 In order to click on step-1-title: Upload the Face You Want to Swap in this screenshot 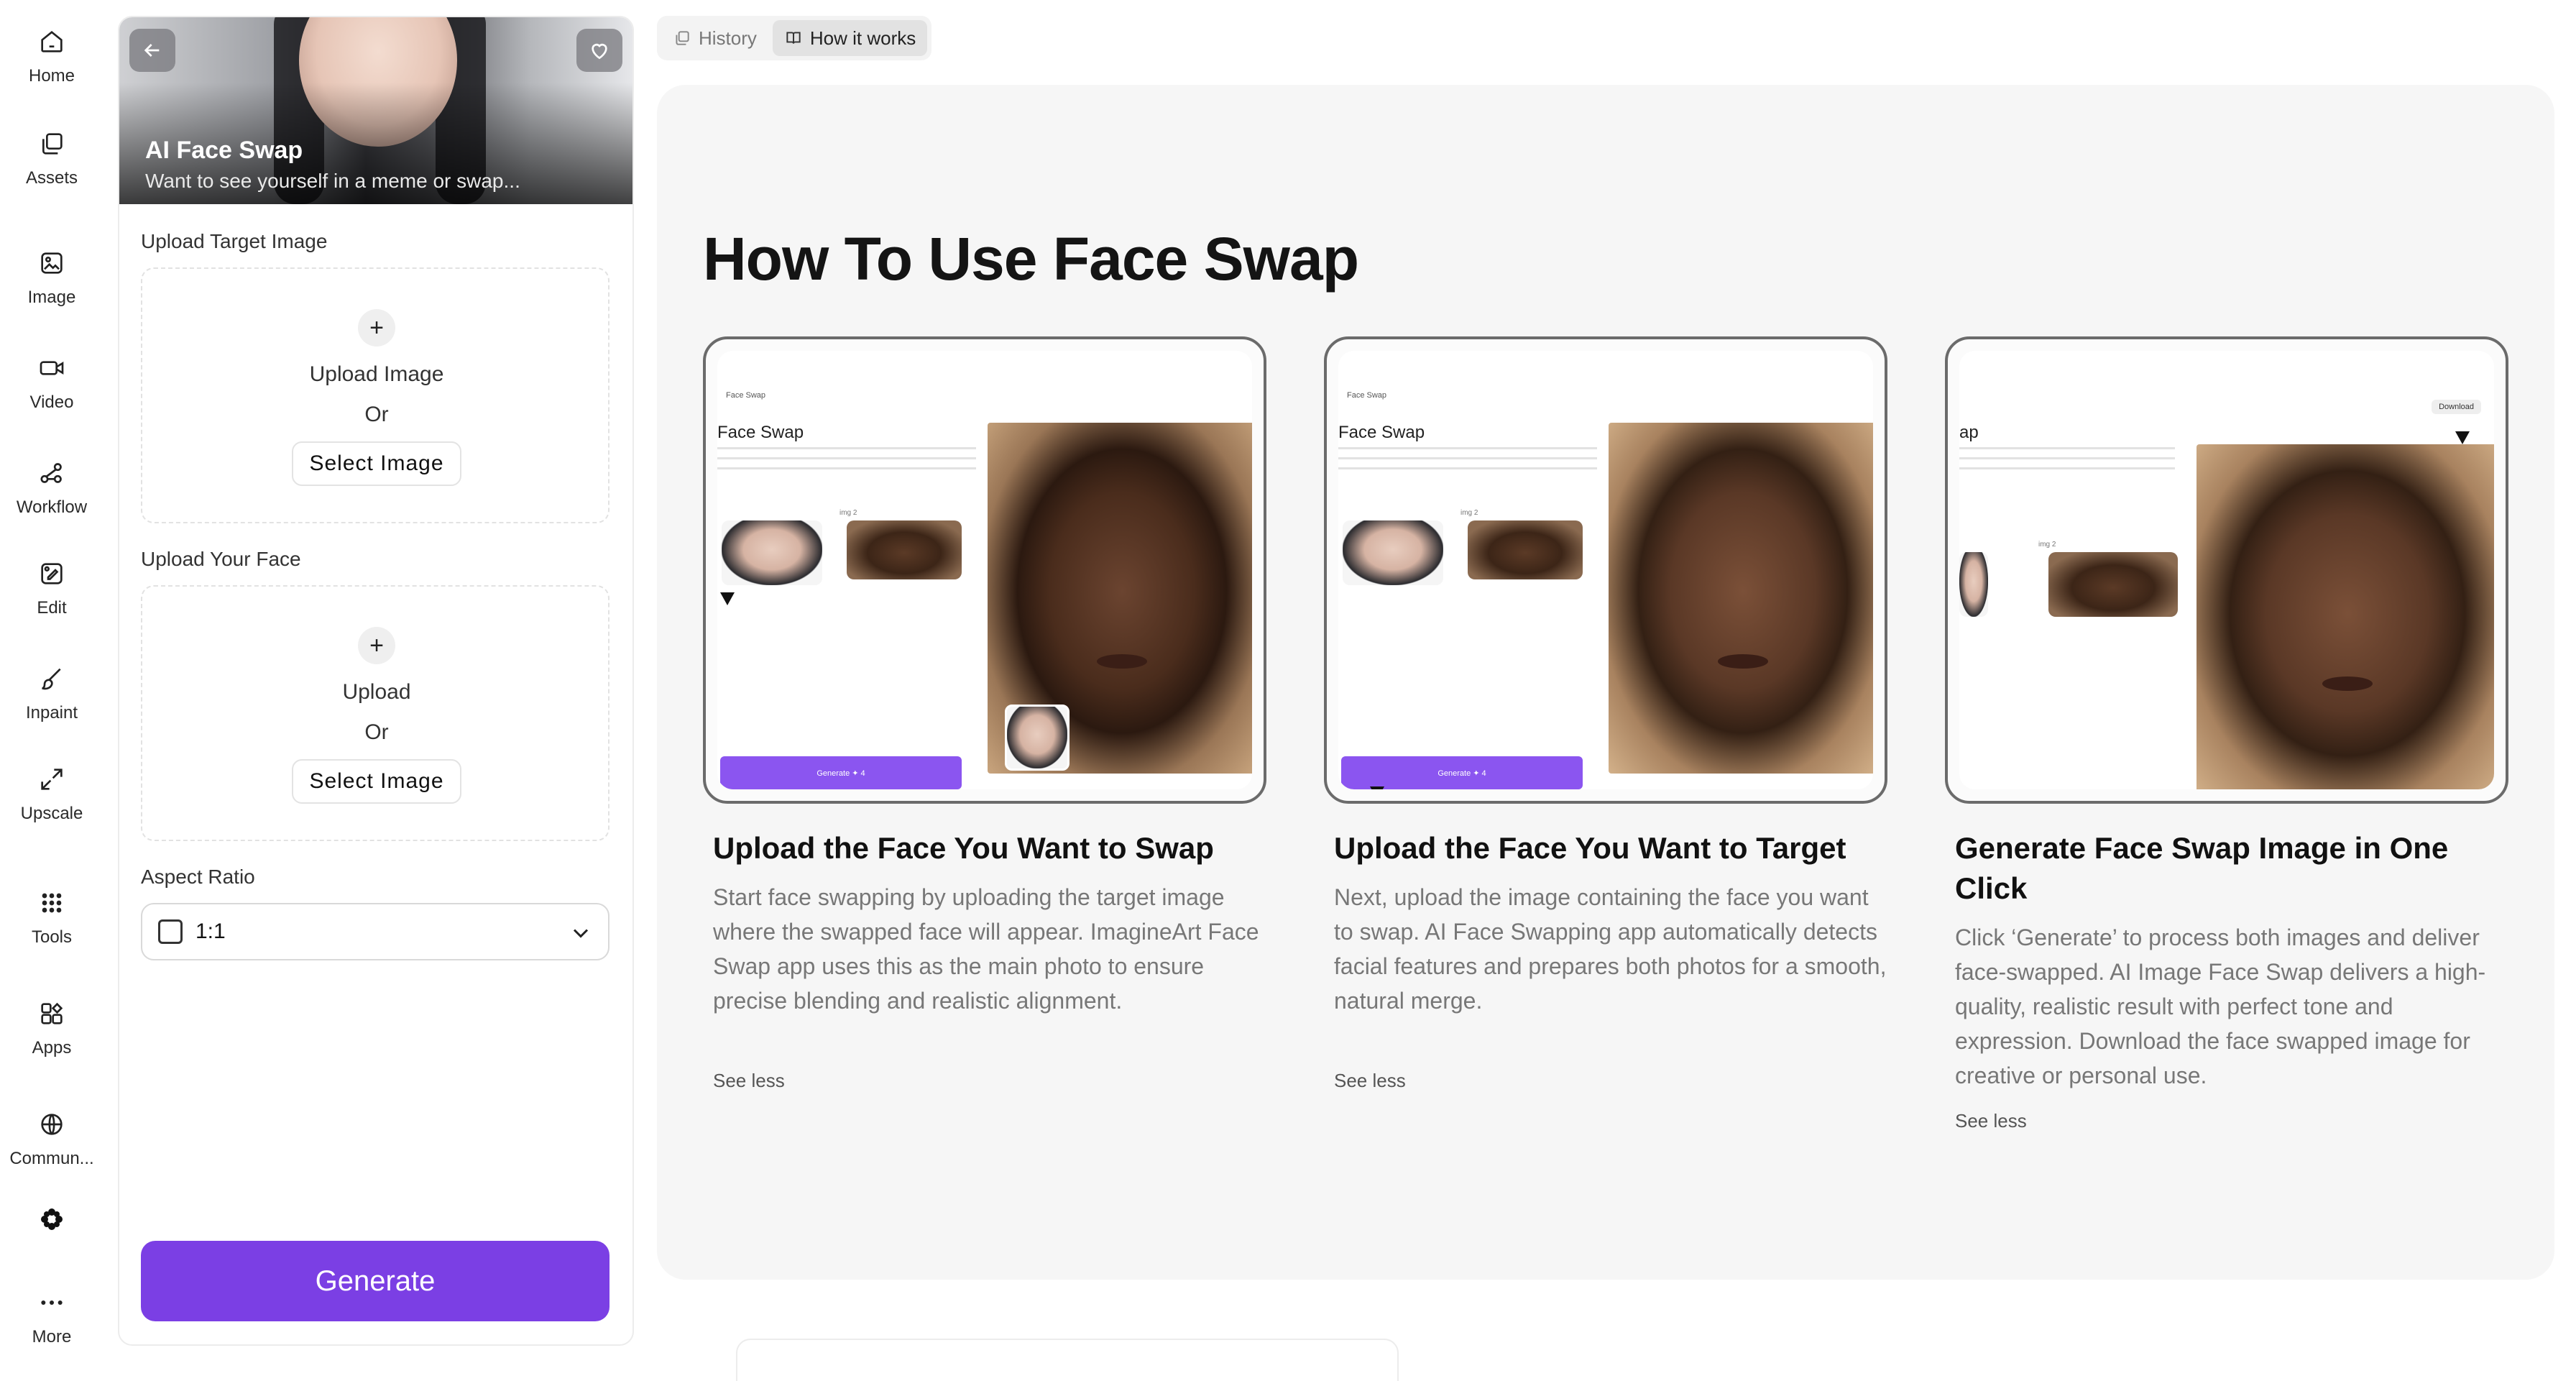, I will do `click(963, 848)`.